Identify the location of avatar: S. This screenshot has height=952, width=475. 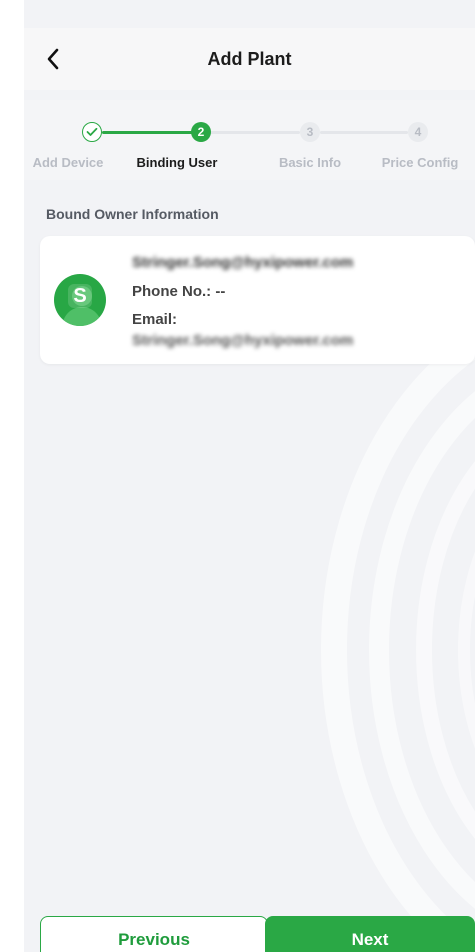
(80, 300).